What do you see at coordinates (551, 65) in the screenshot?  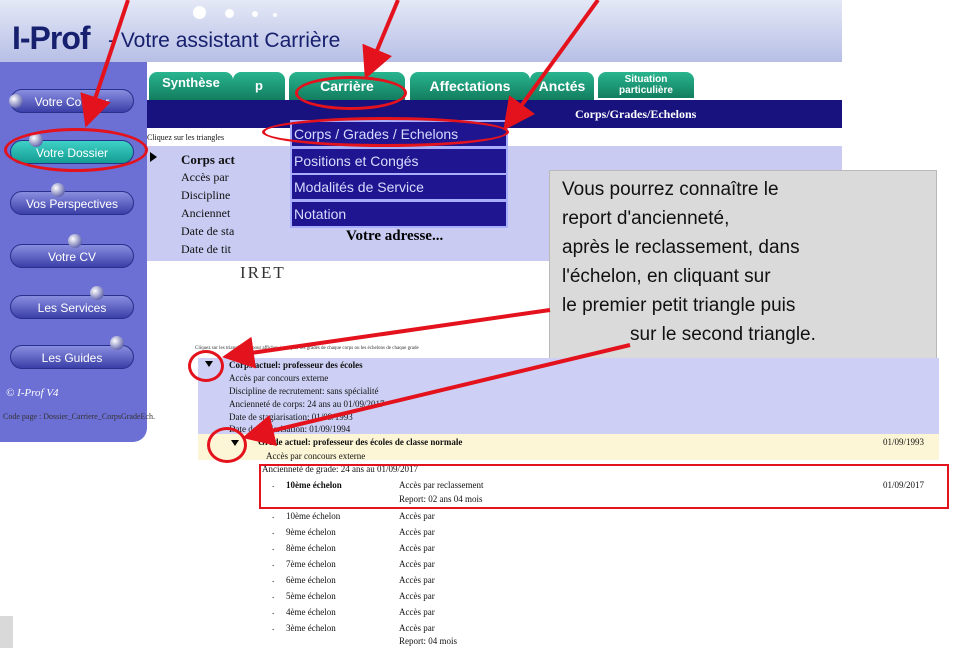 I see `arrow-to-menu` at bounding box center [551, 65].